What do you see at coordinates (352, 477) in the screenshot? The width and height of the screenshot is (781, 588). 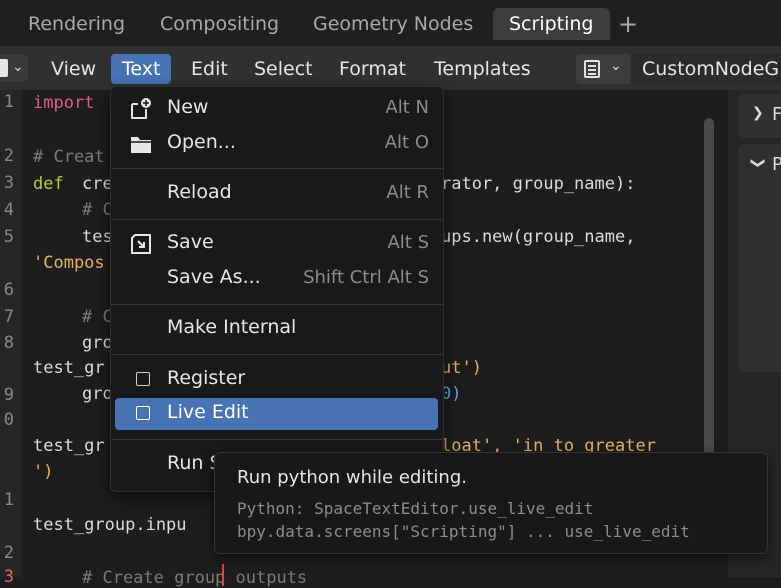 I see `tooltip-title: Run python while editing.` at bounding box center [352, 477].